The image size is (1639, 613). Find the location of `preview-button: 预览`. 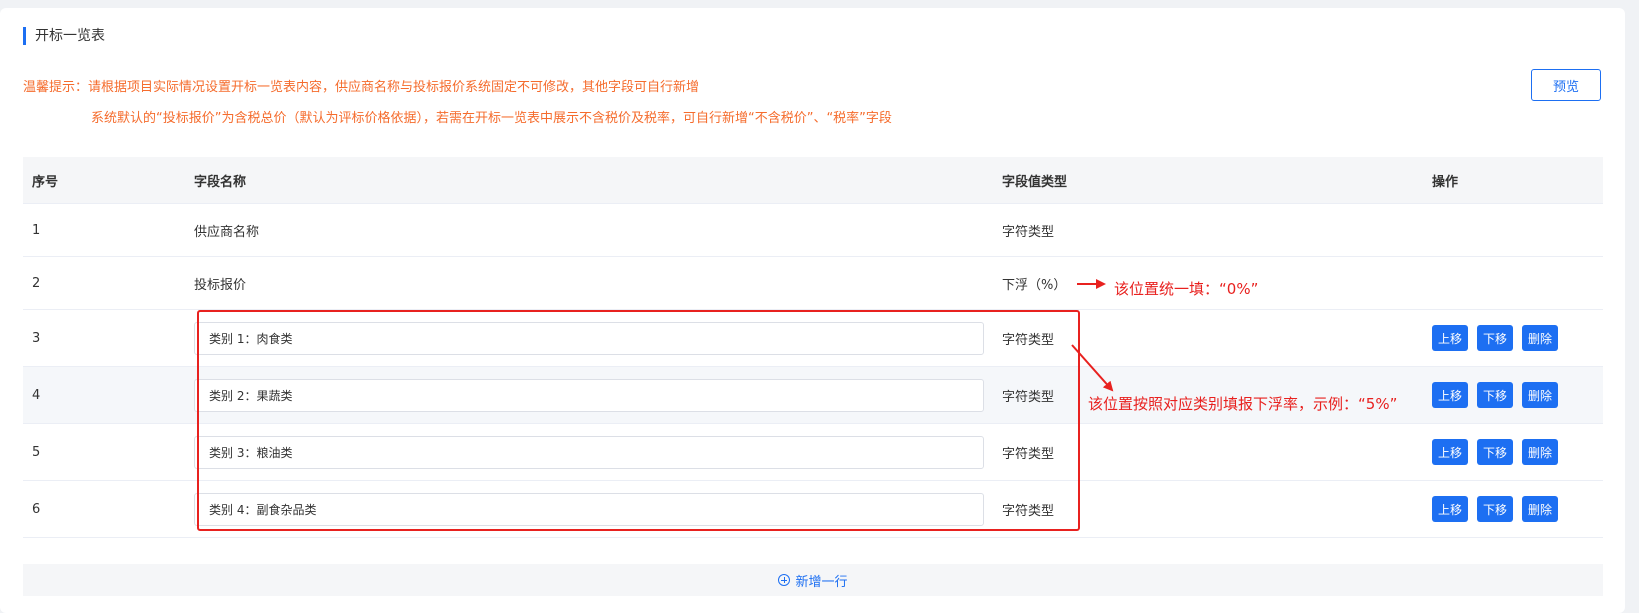

preview-button: 预览 is located at coordinates (1566, 85).